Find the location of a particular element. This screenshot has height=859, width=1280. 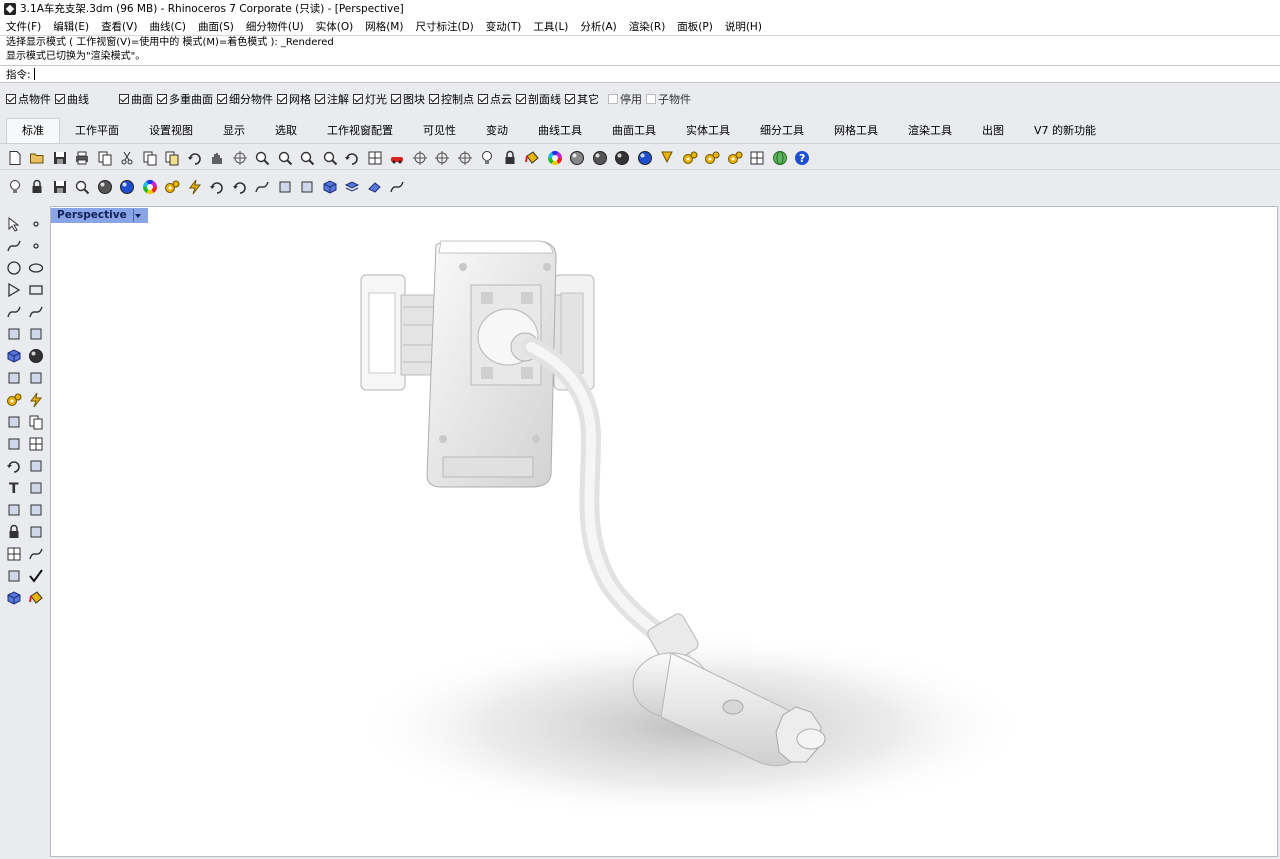

menu-item: 分析(A) is located at coordinates (598, 26).